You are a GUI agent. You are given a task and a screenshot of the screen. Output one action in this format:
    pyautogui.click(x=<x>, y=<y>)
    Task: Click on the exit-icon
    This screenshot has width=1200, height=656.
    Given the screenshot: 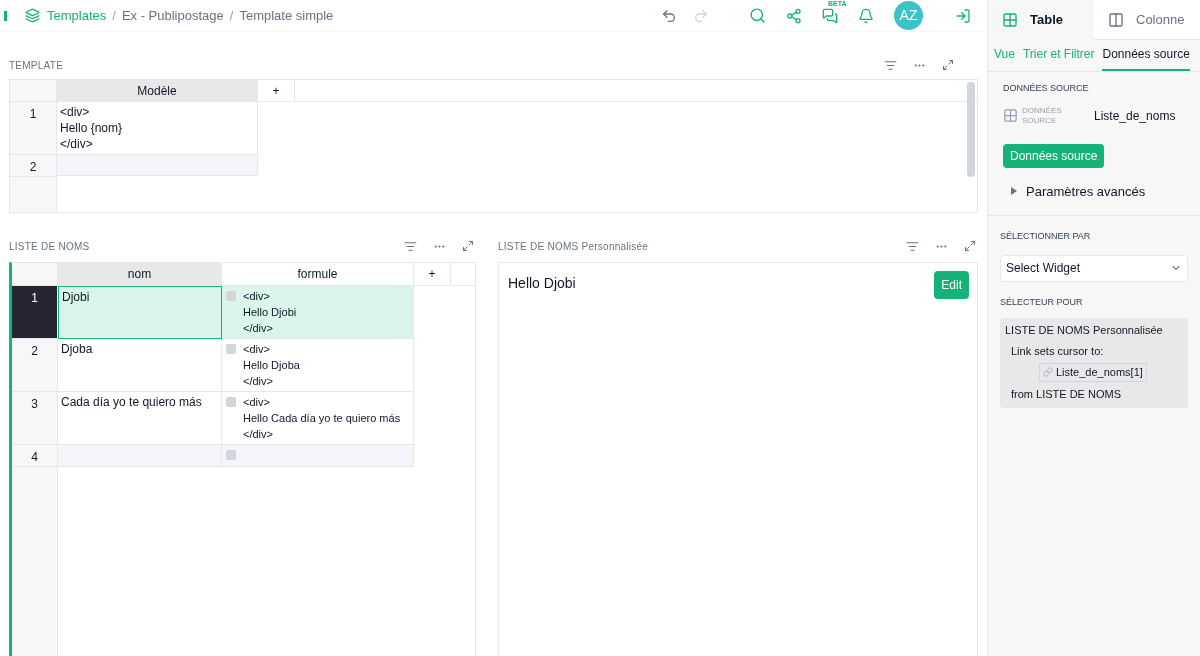 What is the action you would take?
    pyautogui.click(x=963, y=15)
    